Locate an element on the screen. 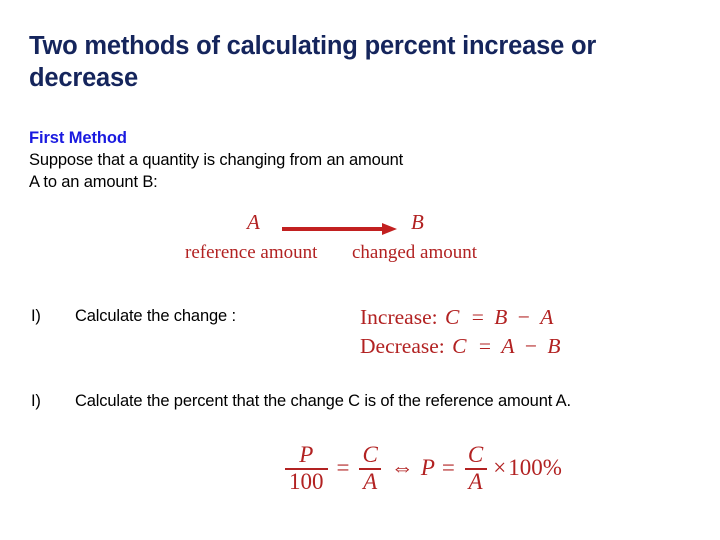 The width and height of the screenshot is (720, 540). increase-operand-2: A is located at coordinates (547, 317).